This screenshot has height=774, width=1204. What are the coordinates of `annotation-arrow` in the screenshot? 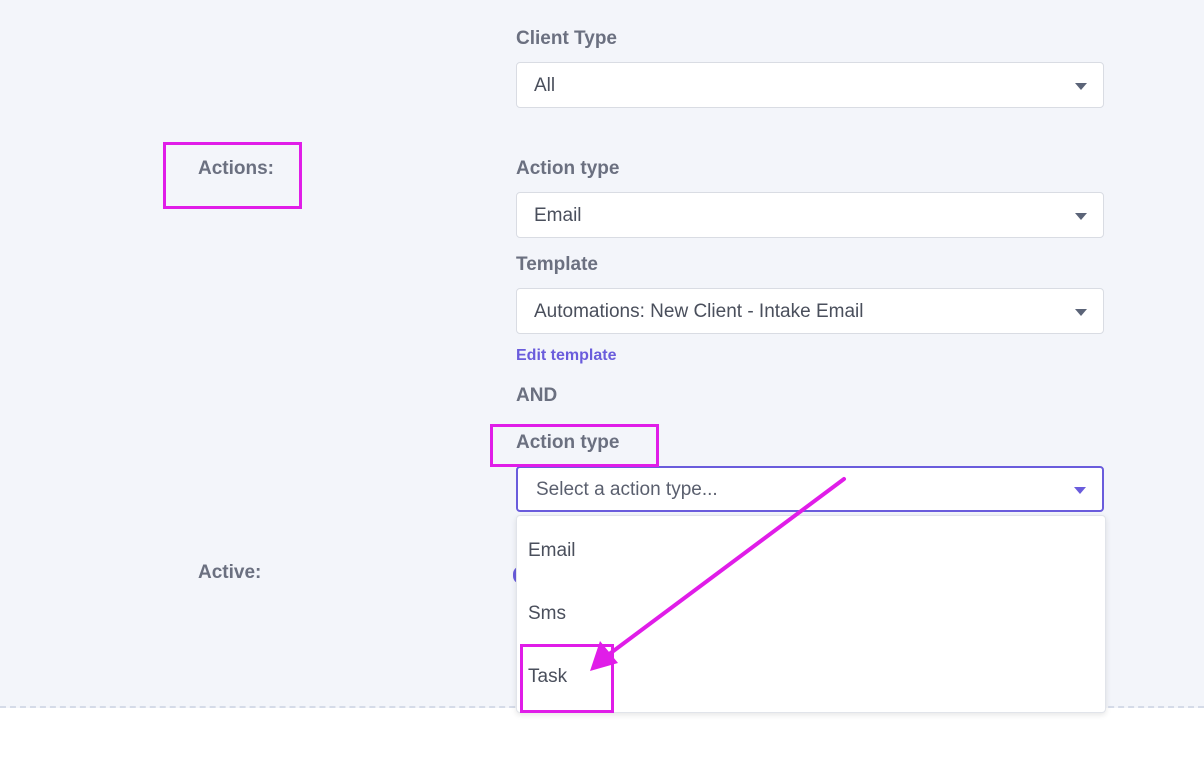 It's located at (718, 574).